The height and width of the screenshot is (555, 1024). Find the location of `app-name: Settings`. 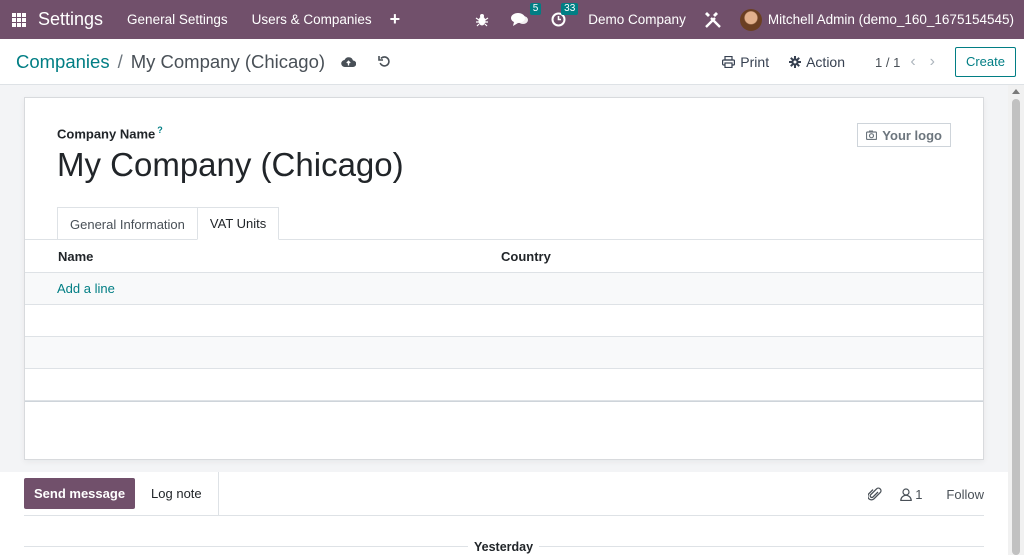

app-name: Settings is located at coordinates (70, 19).